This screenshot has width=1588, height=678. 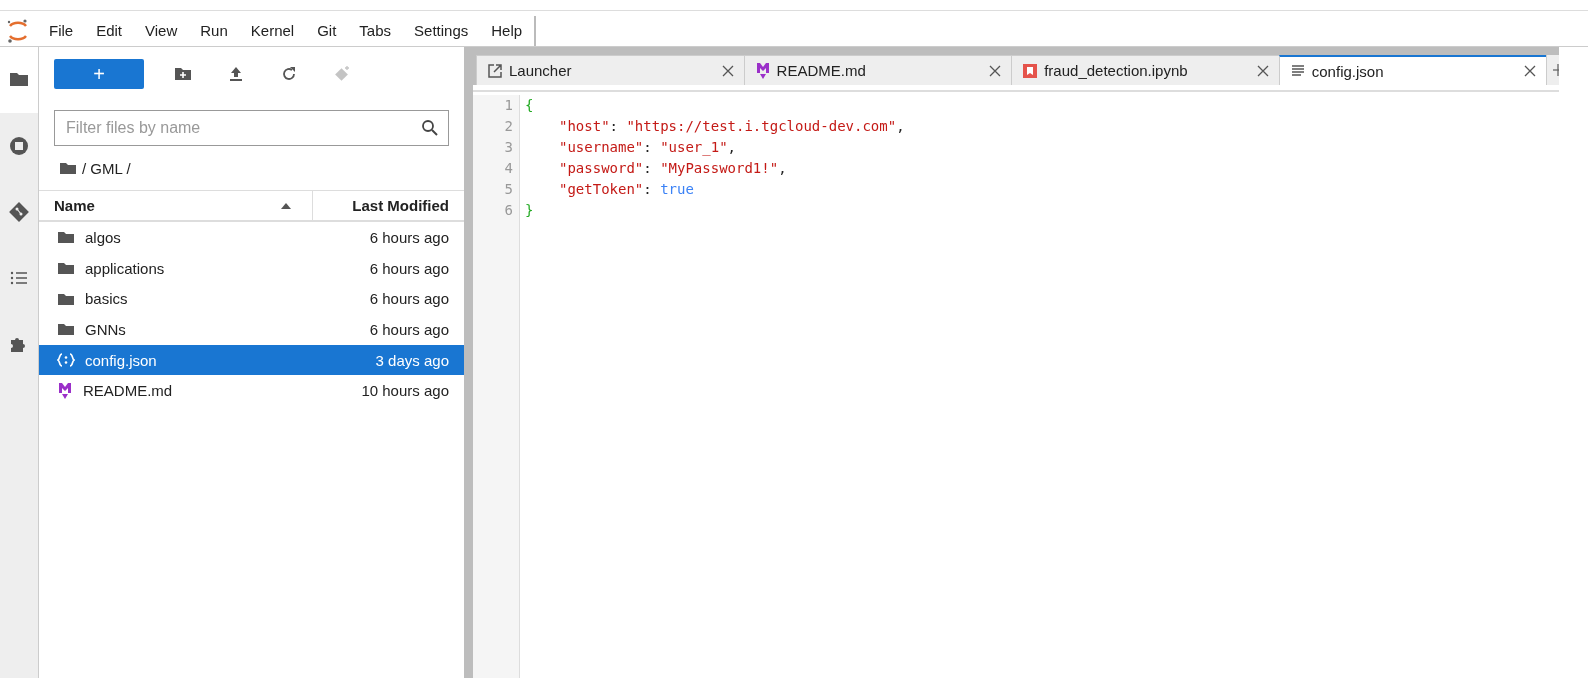 I want to click on code-line: "username": "user_1",, so click(x=648, y=148).